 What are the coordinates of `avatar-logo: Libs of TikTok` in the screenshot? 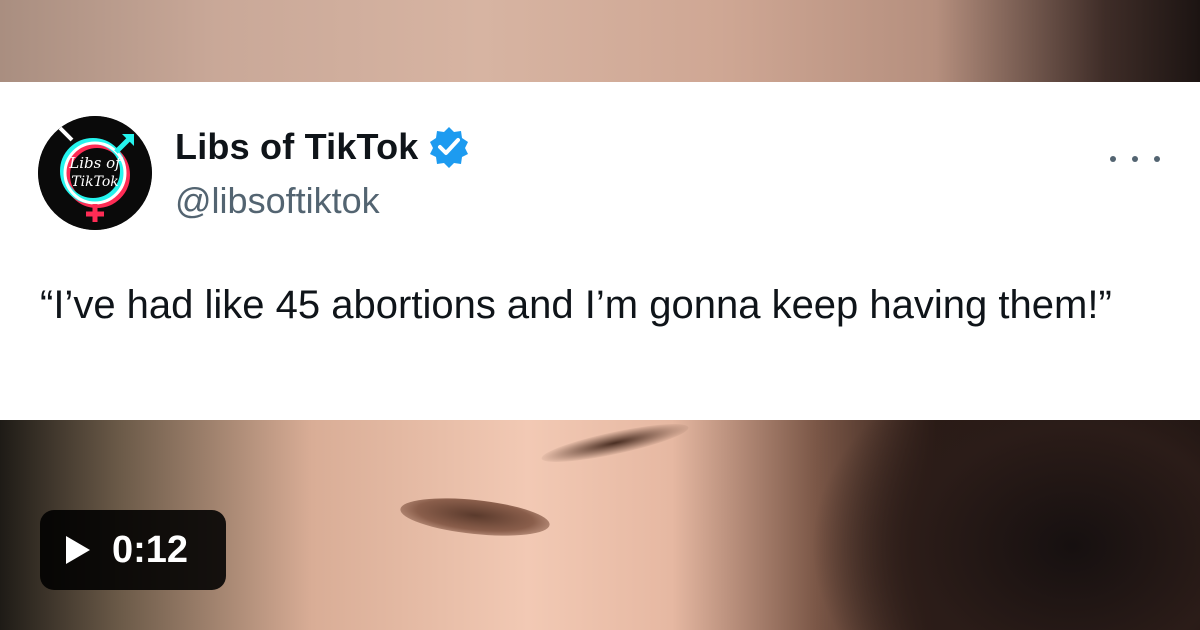 It's located at (95, 173).